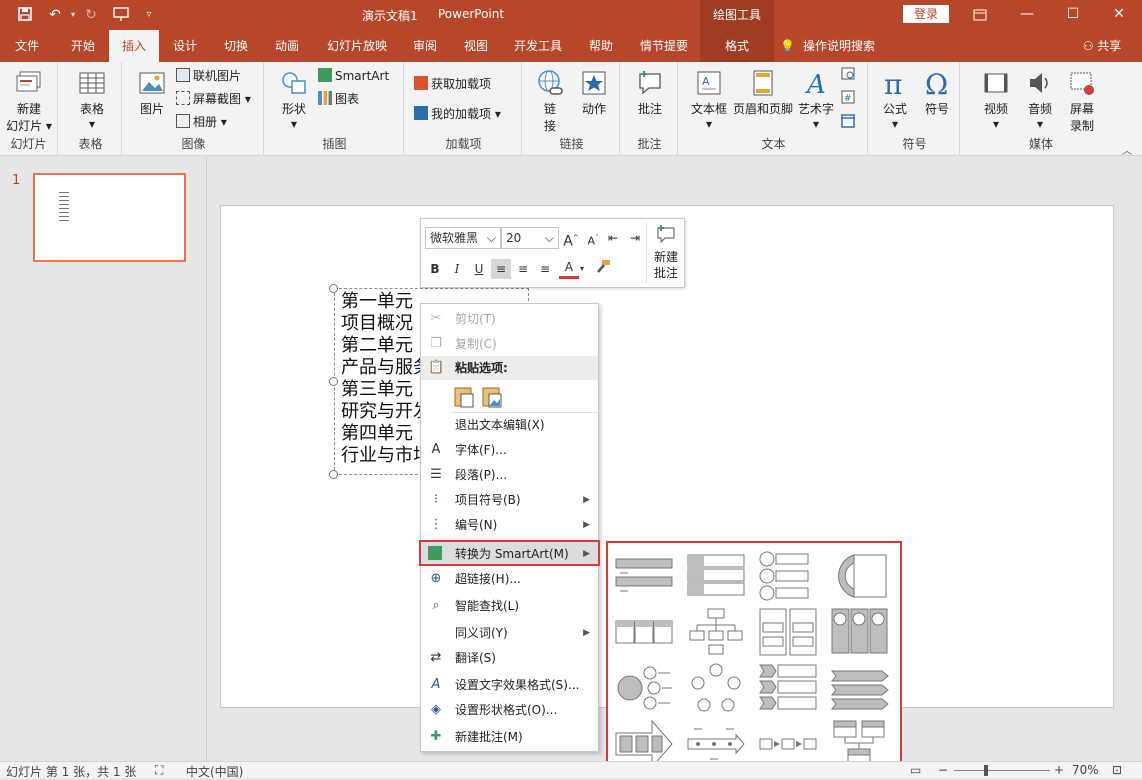 This screenshot has width=1142, height=780. What do you see at coordinates (848, 124) in the screenshot?
I see `object-icon` at bounding box center [848, 124].